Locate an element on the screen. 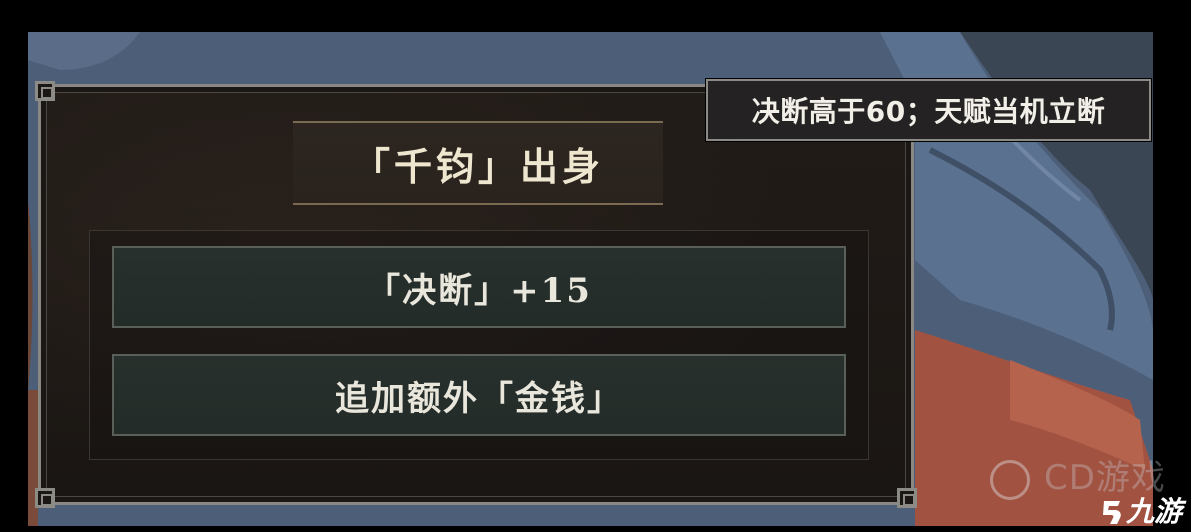 The image size is (1191, 532). card-title: 「千钧」出身 is located at coordinates (477, 166).